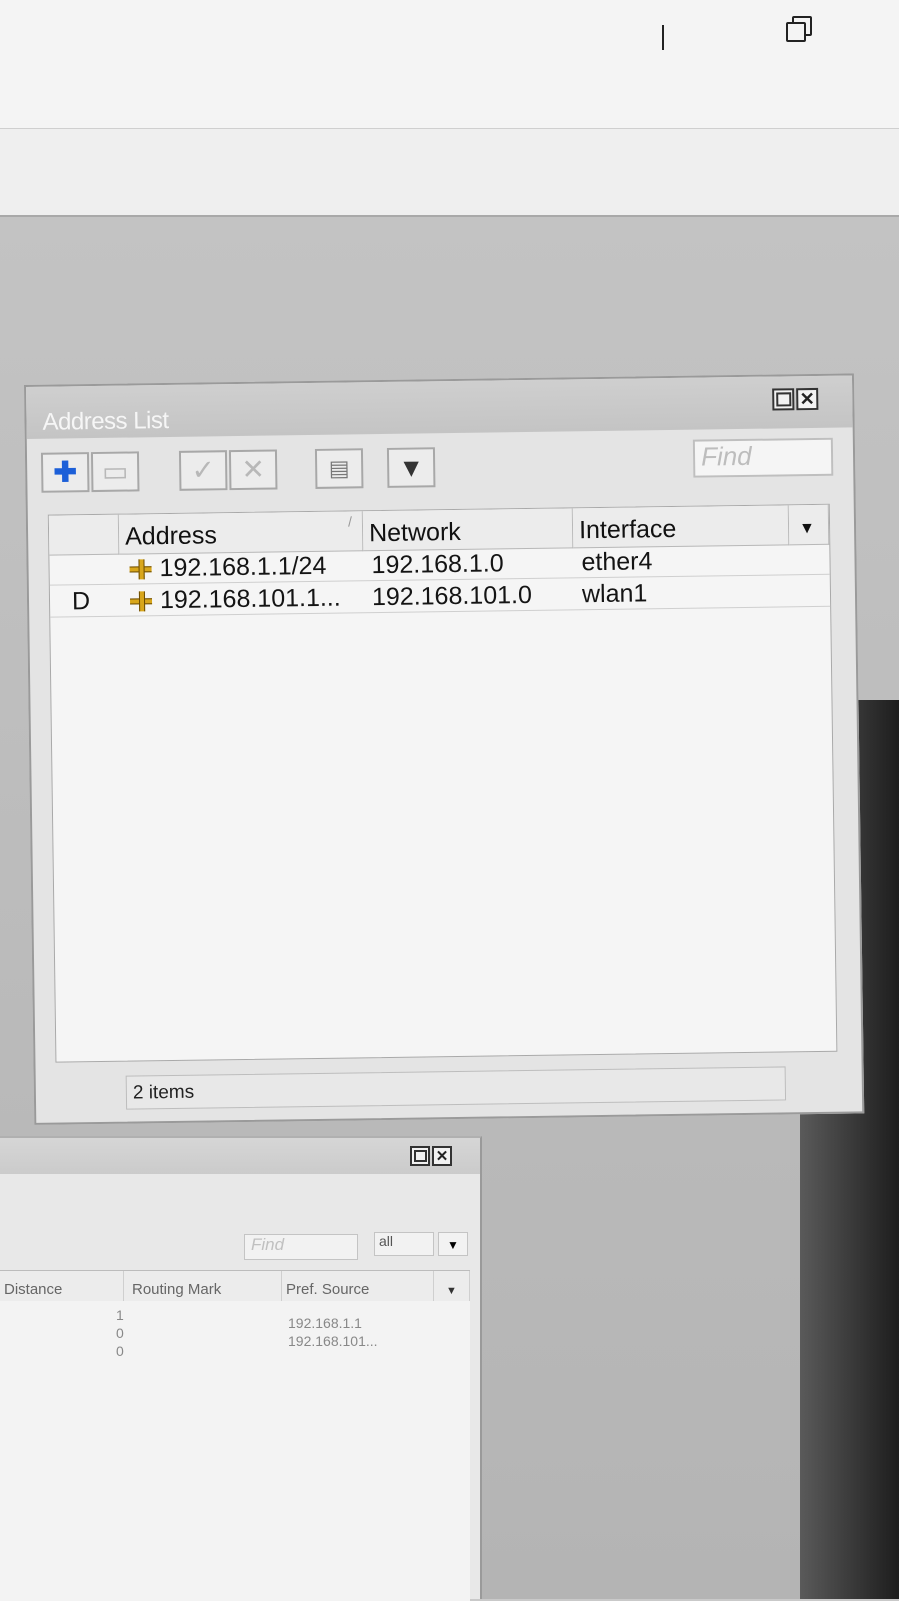 This screenshot has height=1601, width=899. What do you see at coordinates (681, 527) in the screenshot?
I see `column-header-interface: Interface` at bounding box center [681, 527].